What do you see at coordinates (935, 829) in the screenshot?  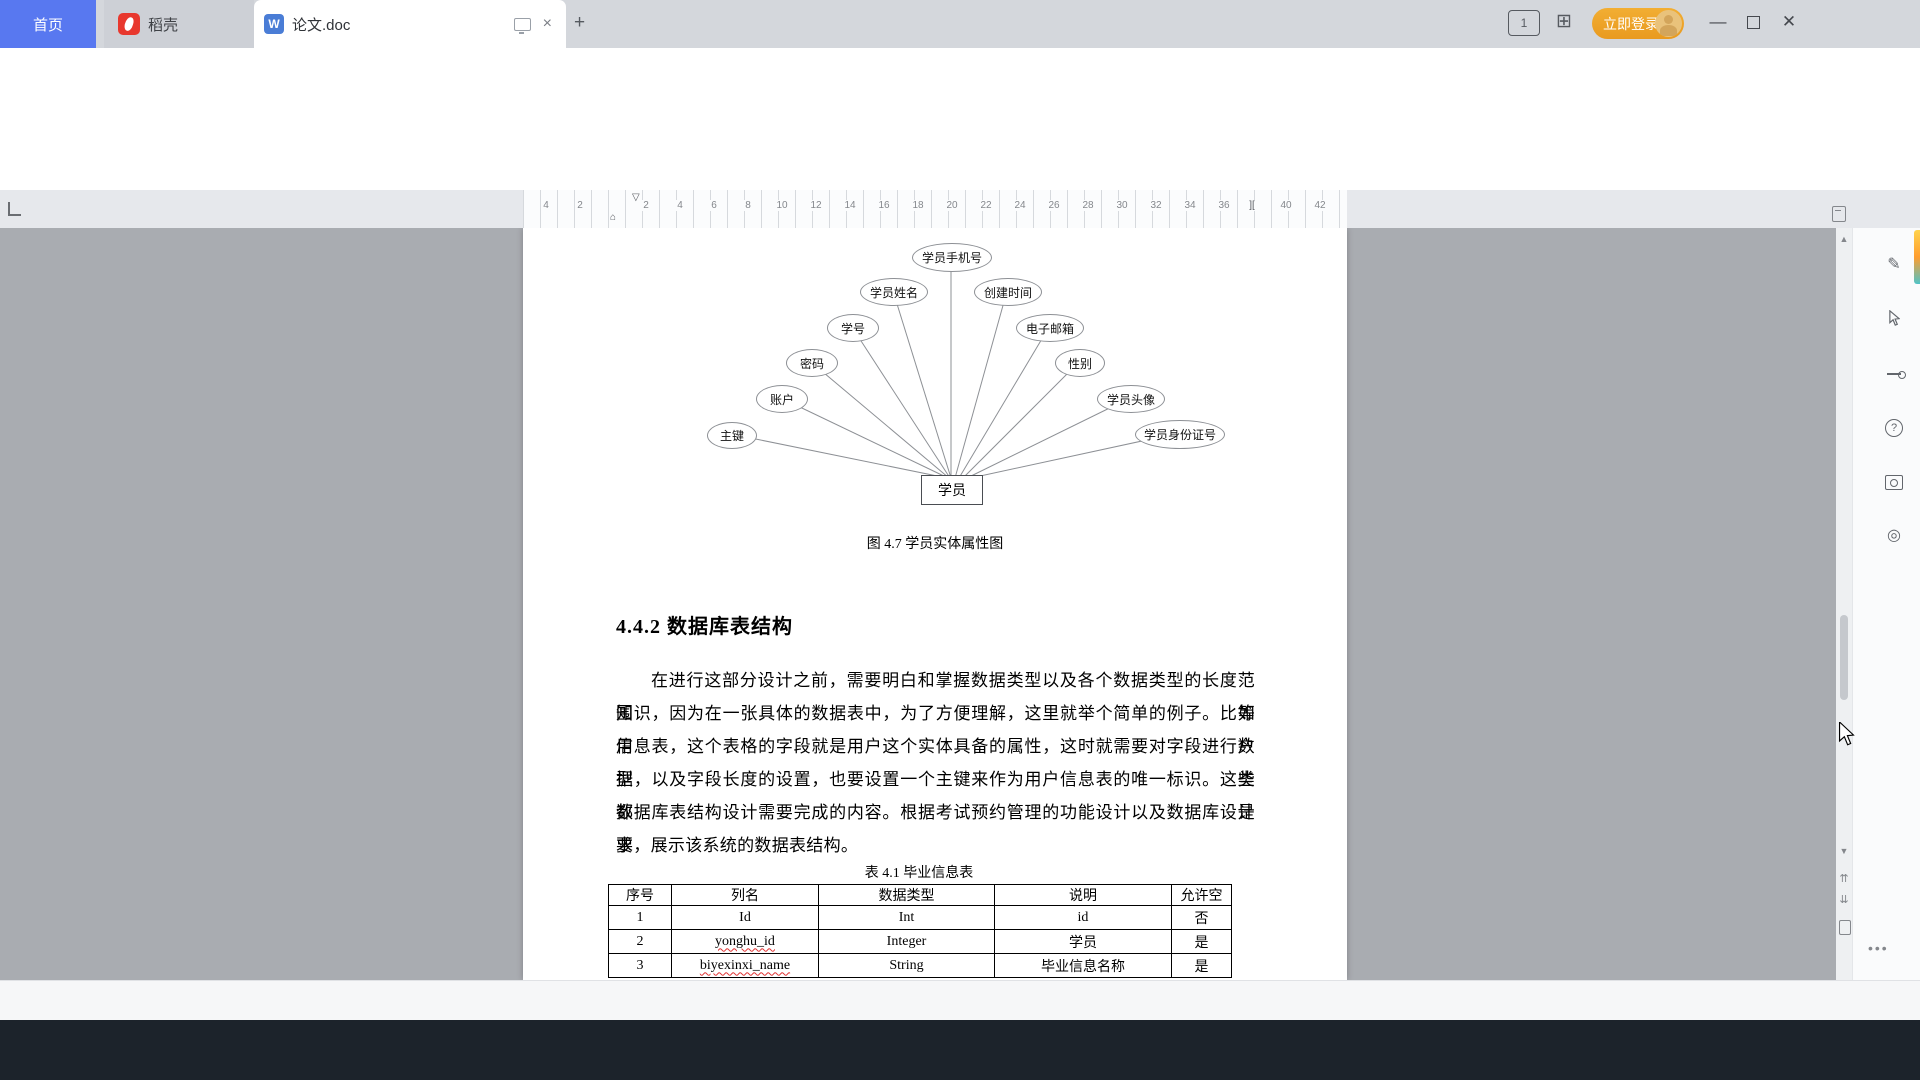 I see `paragraph-line: 数据库表结构设计需要完成的内容。根据考试预约管理的功能设计以及数据库设计要` at bounding box center [935, 829].